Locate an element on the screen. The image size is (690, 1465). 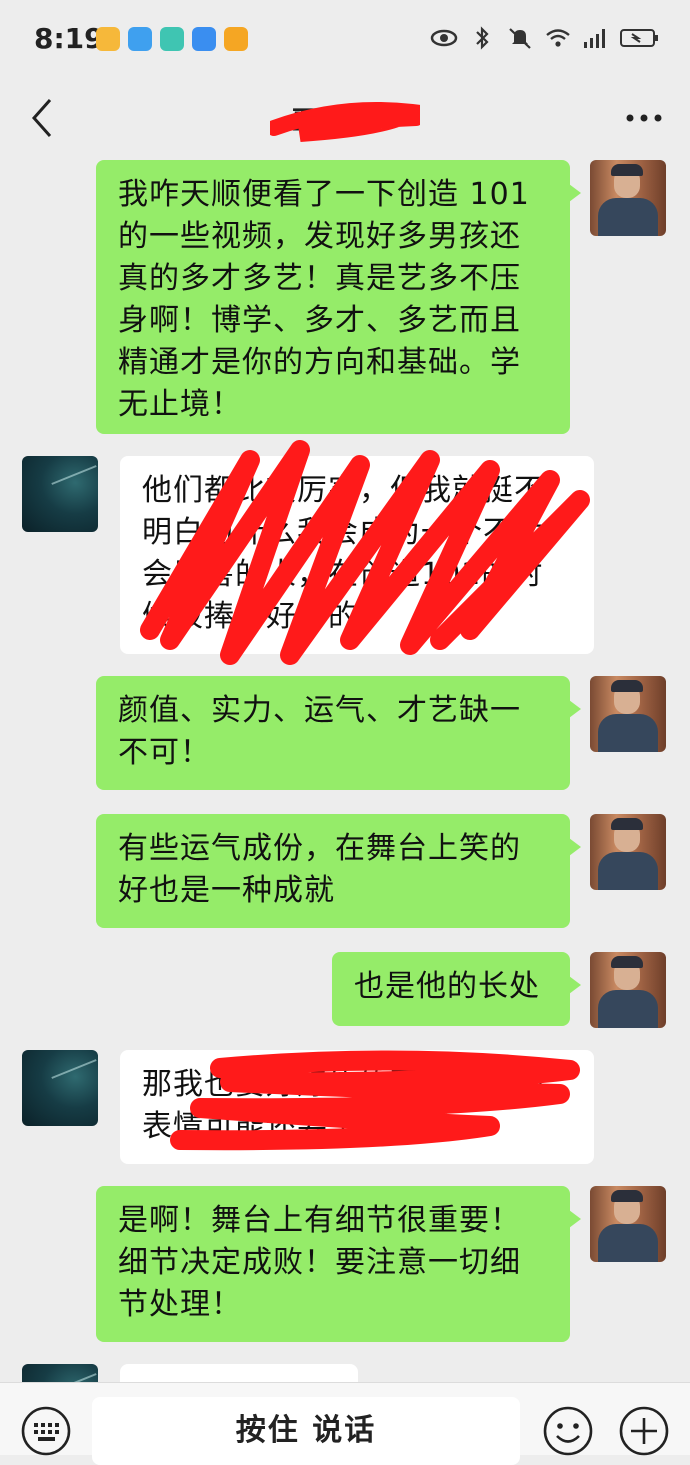
status-right-icons is located at coordinates (545, 38).